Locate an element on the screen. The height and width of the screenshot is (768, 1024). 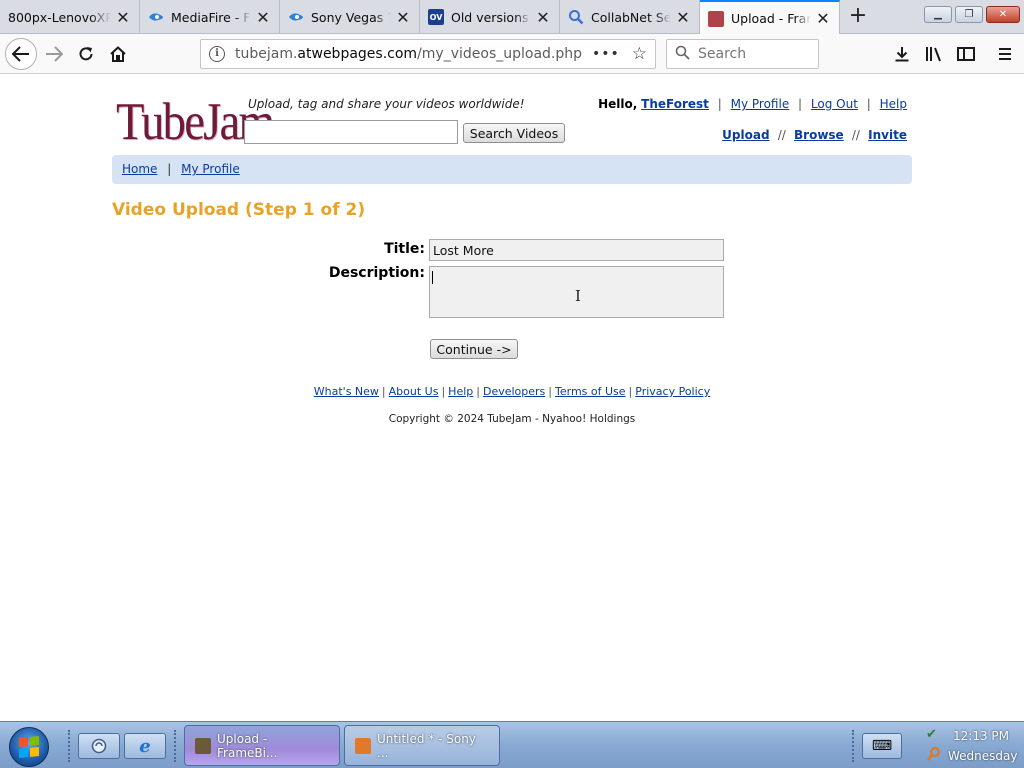
breadcrumb-profile-link: My Profile is located at coordinates (210, 169).